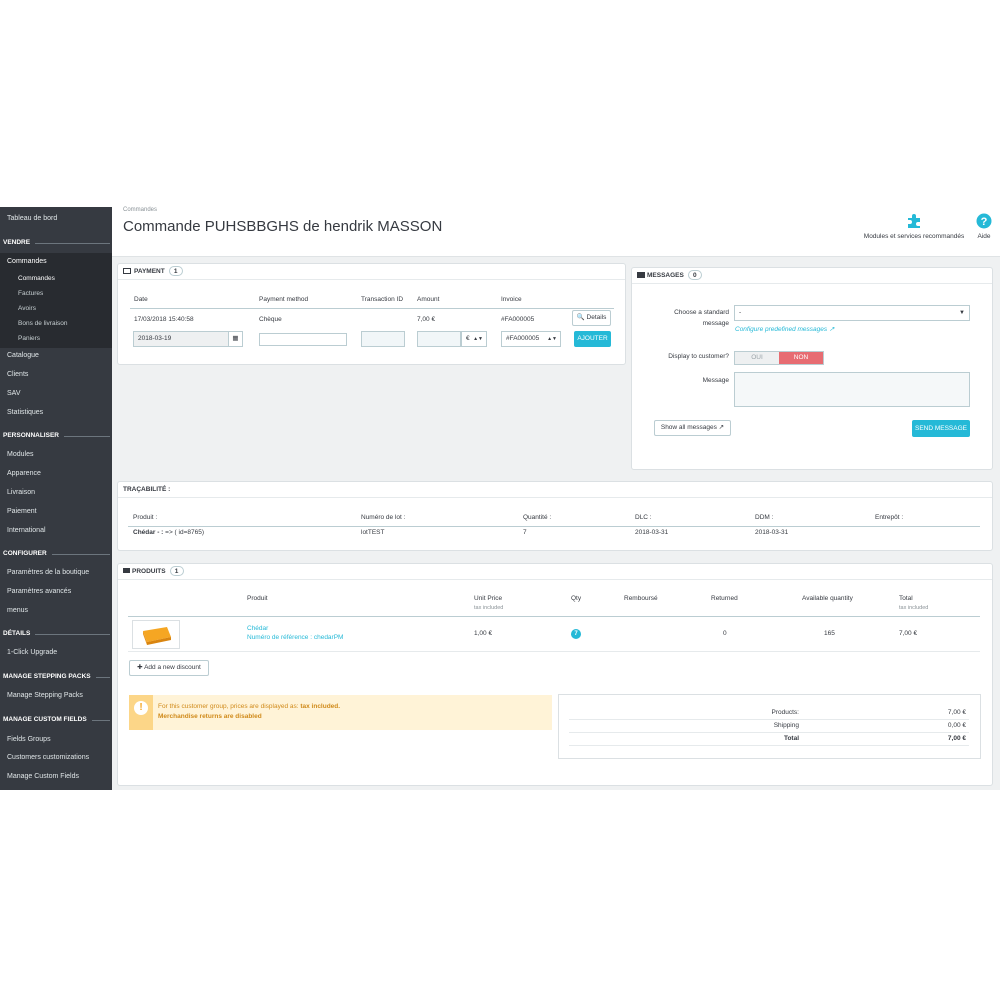 The height and width of the screenshot is (1000, 1000). Describe the element at coordinates (126, 570) in the screenshot. I see `cart-icon` at that location.